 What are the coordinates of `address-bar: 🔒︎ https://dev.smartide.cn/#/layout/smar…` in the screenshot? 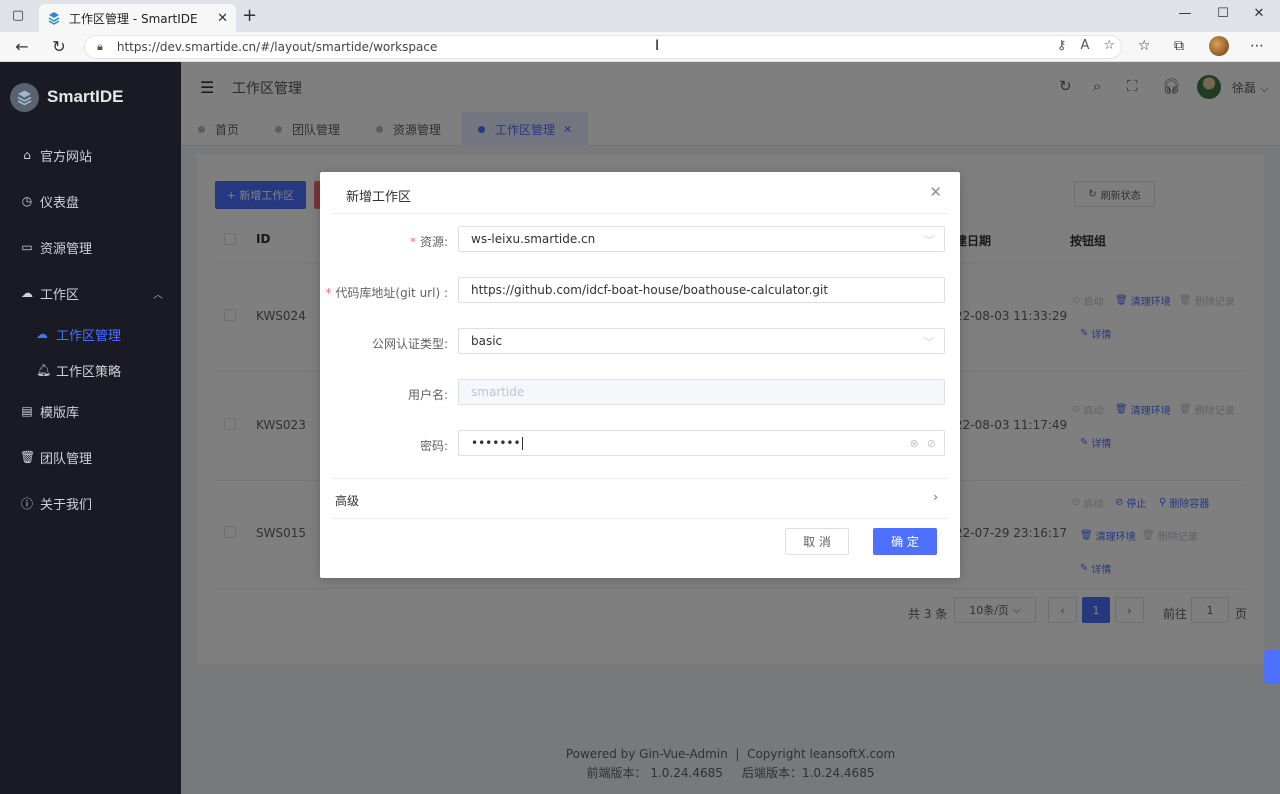 It's located at (603, 47).